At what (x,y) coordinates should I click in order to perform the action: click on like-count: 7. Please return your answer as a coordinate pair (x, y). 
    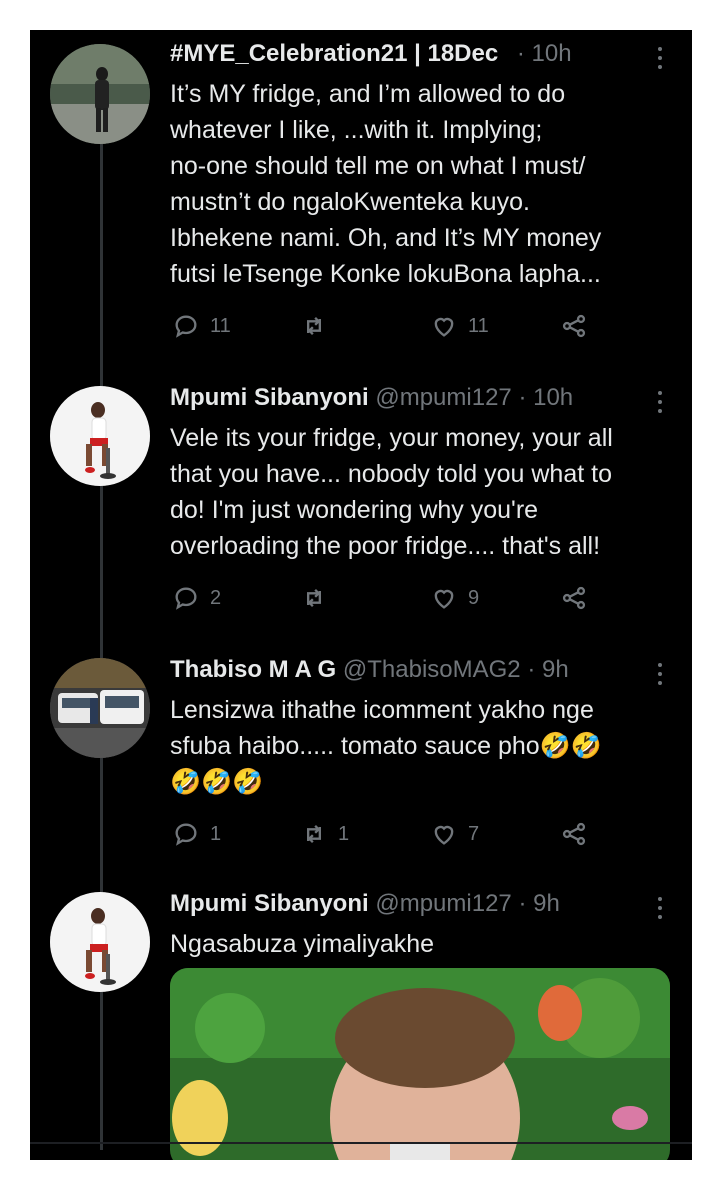
    Looking at the image, I should click on (474, 833).